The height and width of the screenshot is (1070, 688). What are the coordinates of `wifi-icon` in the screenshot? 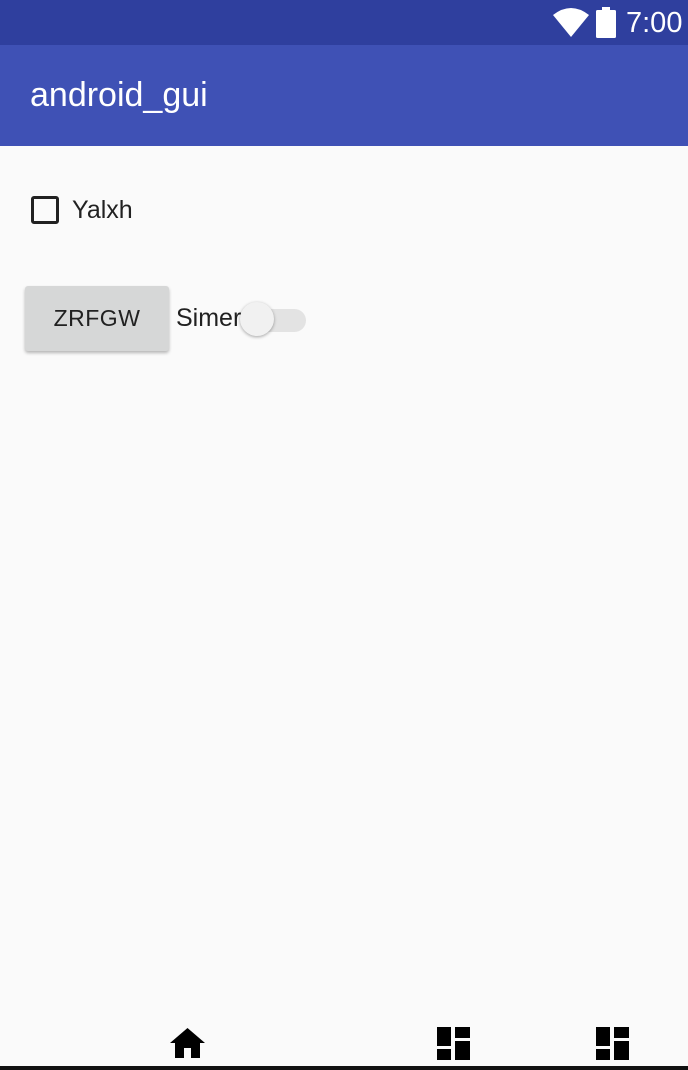 It's located at (571, 22).